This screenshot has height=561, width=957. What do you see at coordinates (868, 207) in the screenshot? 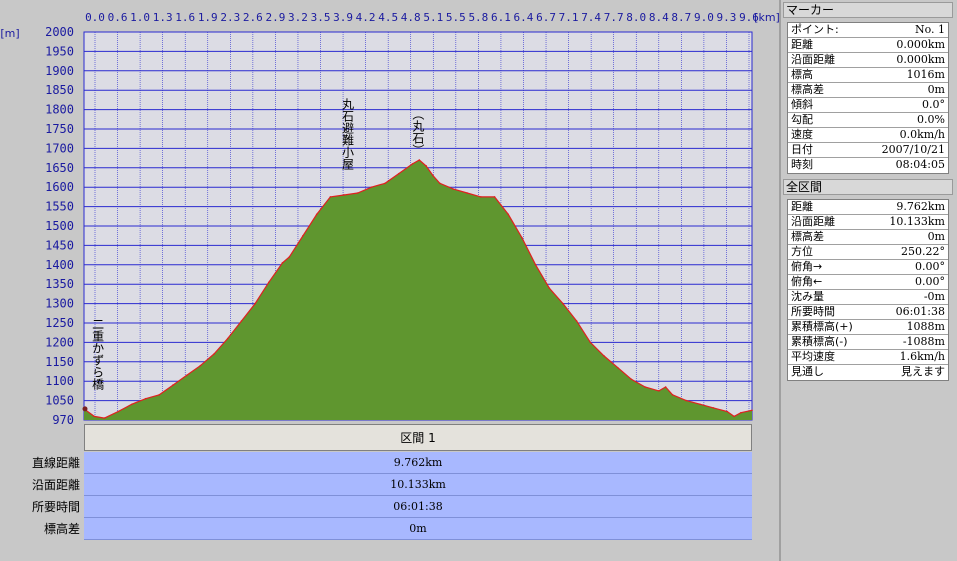
I see `whole-row: 距離 9.762km` at bounding box center [868, 207].